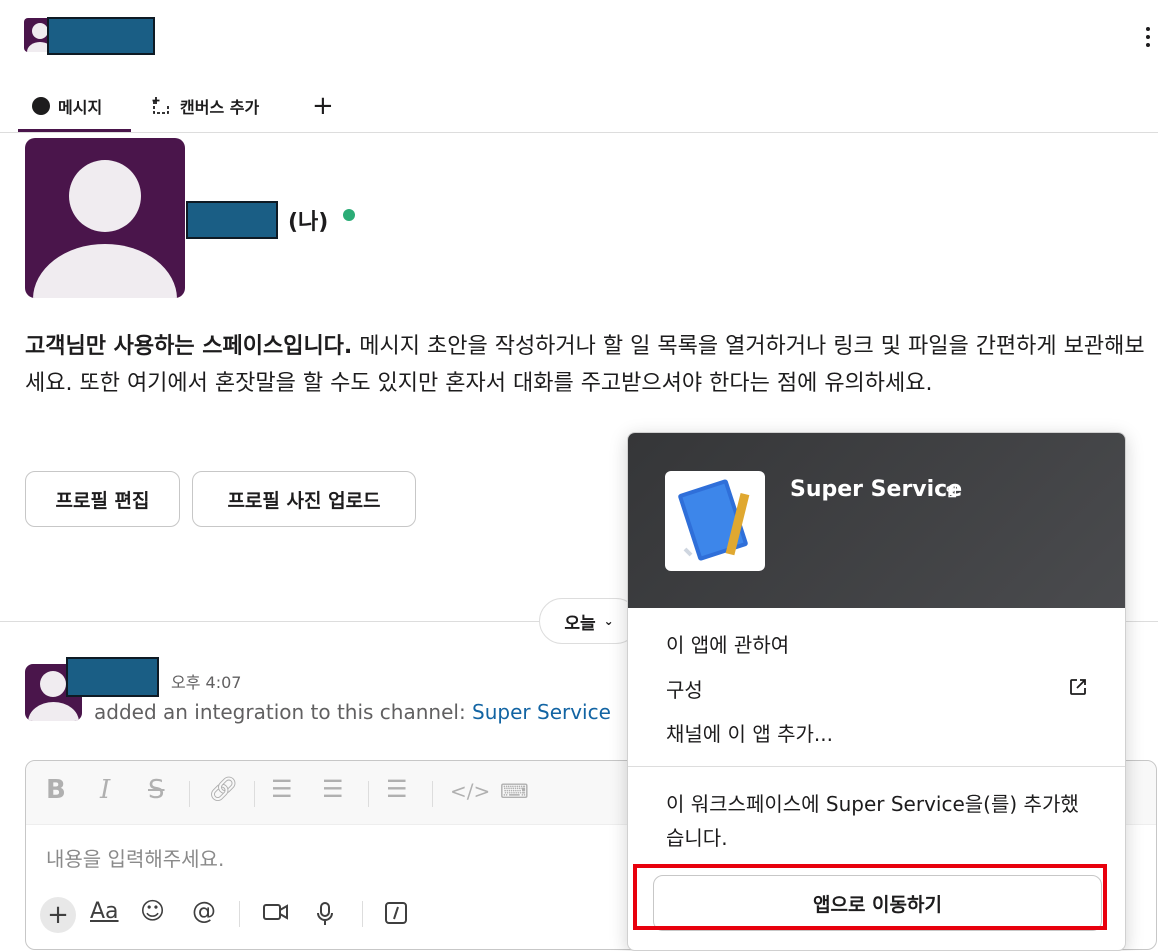 The width and height of the screenshot is (1158, 951). What do you see at coordinates (156, 790) in the screenshot?
I see `strikethrough-icon: S` at bounding box center [156, 790].